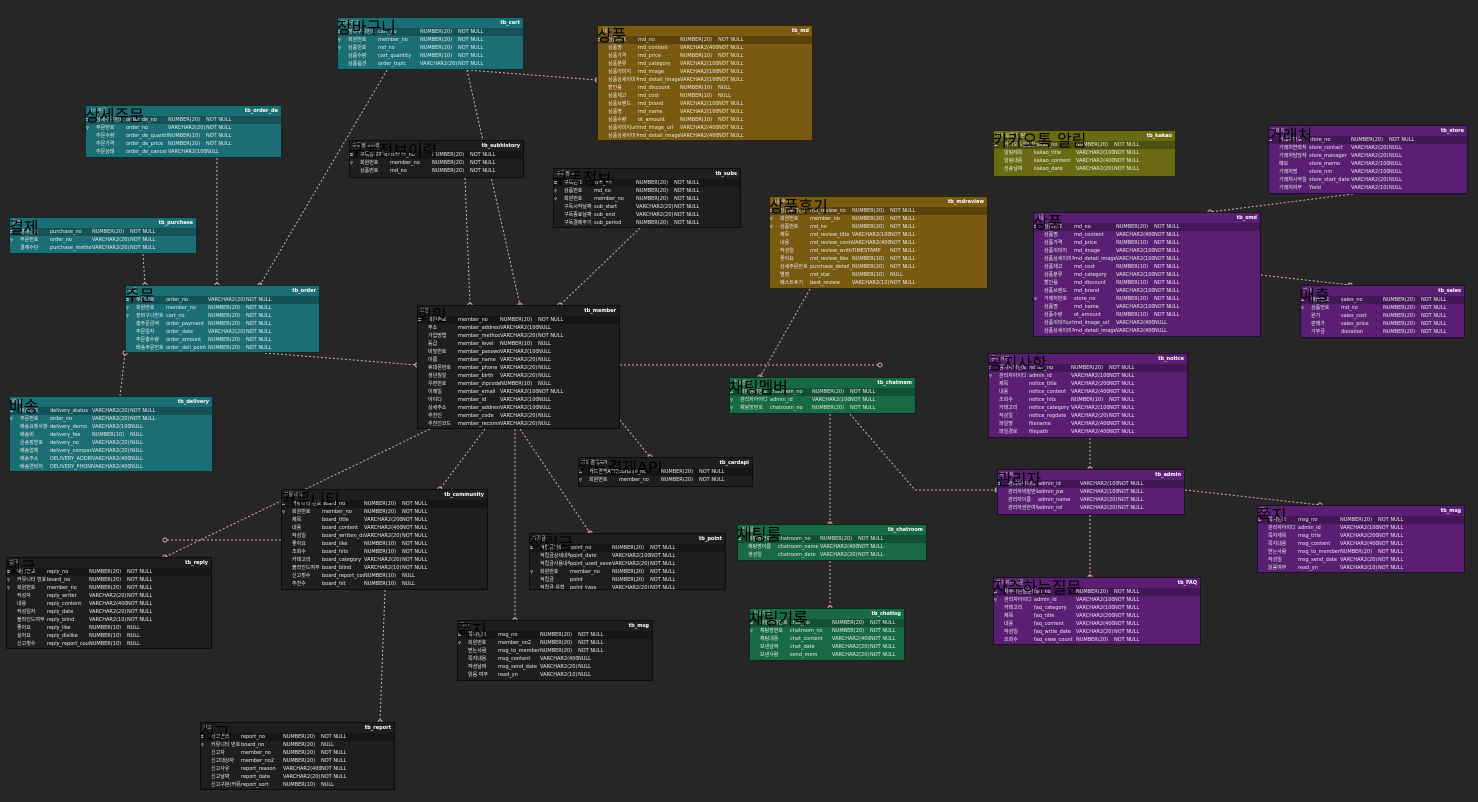 The image size is (1478, 802). Describe the element at coordinates (1147, 291) in the screenshot. I see `column-row: 상품브랜드 md_brand VARCHAR2(100) NOT NULL` at that location.